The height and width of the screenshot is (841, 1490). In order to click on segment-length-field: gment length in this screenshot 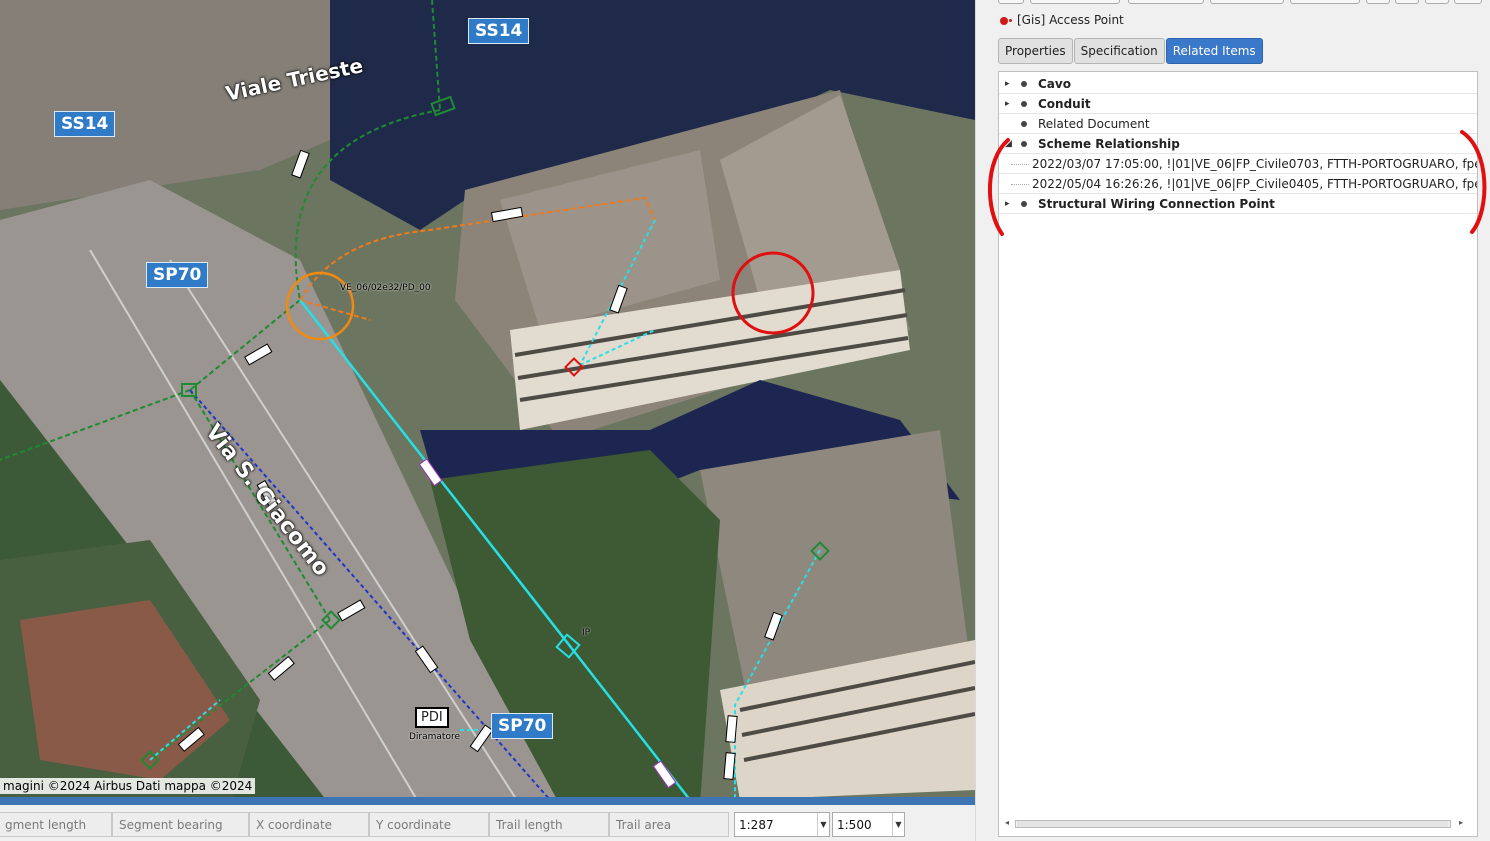, I will do `click(56, 824)`.